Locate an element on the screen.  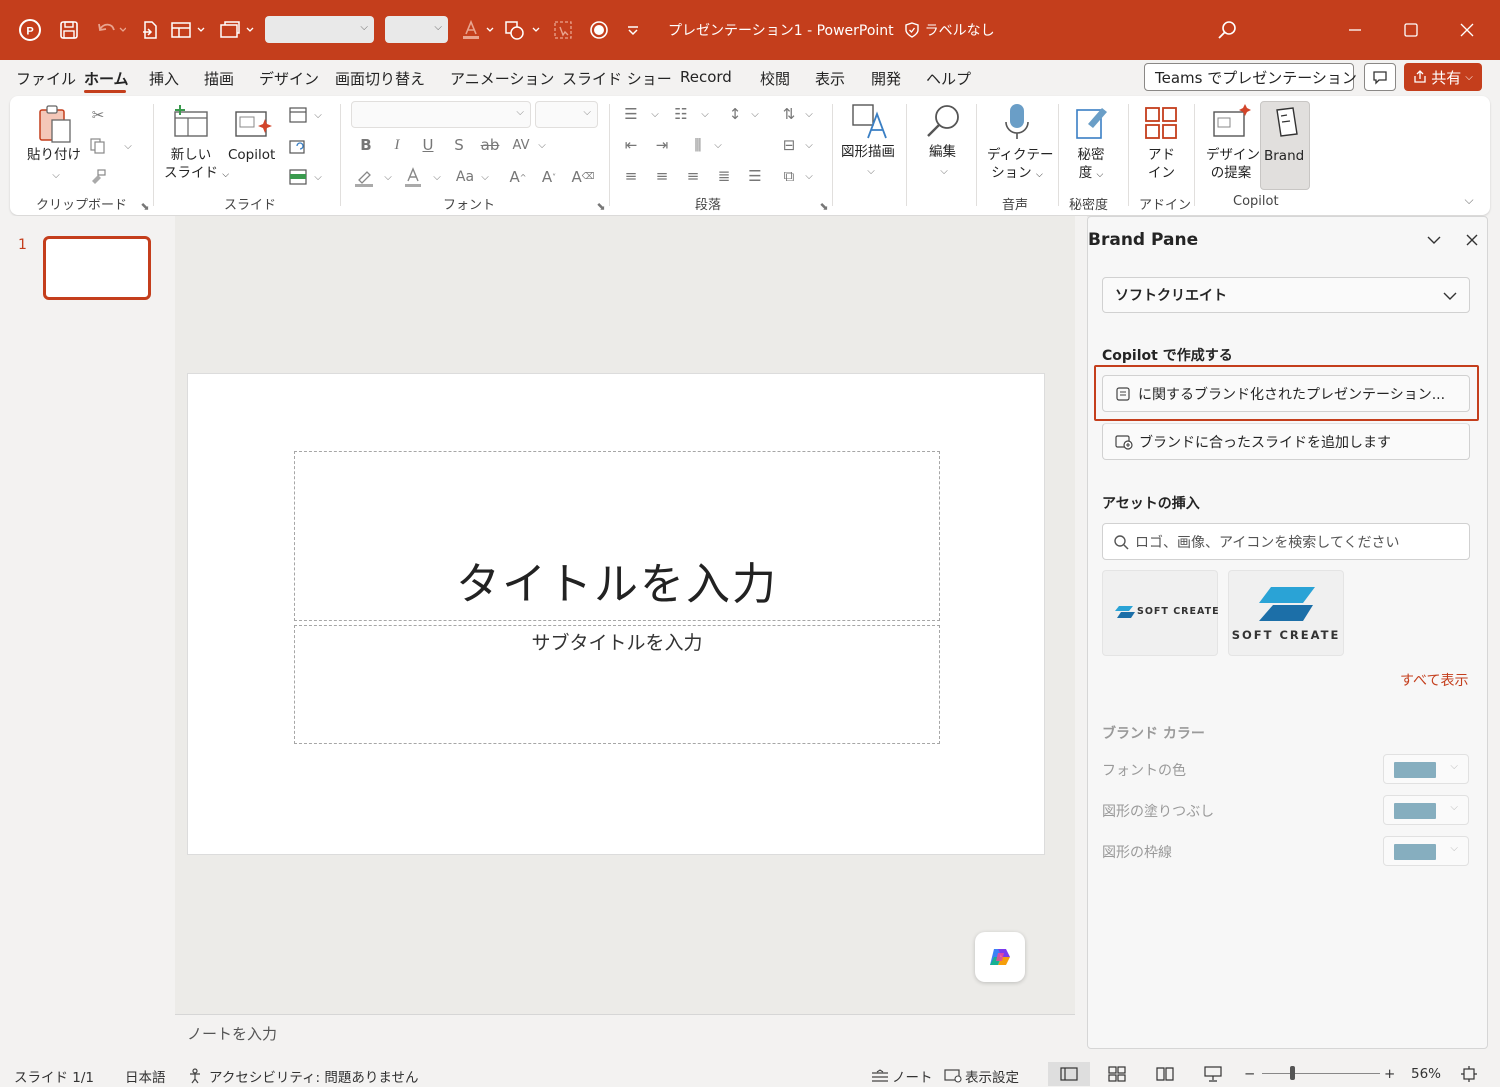
distributed-icon: ☰ is located at coordinates (755, 176).